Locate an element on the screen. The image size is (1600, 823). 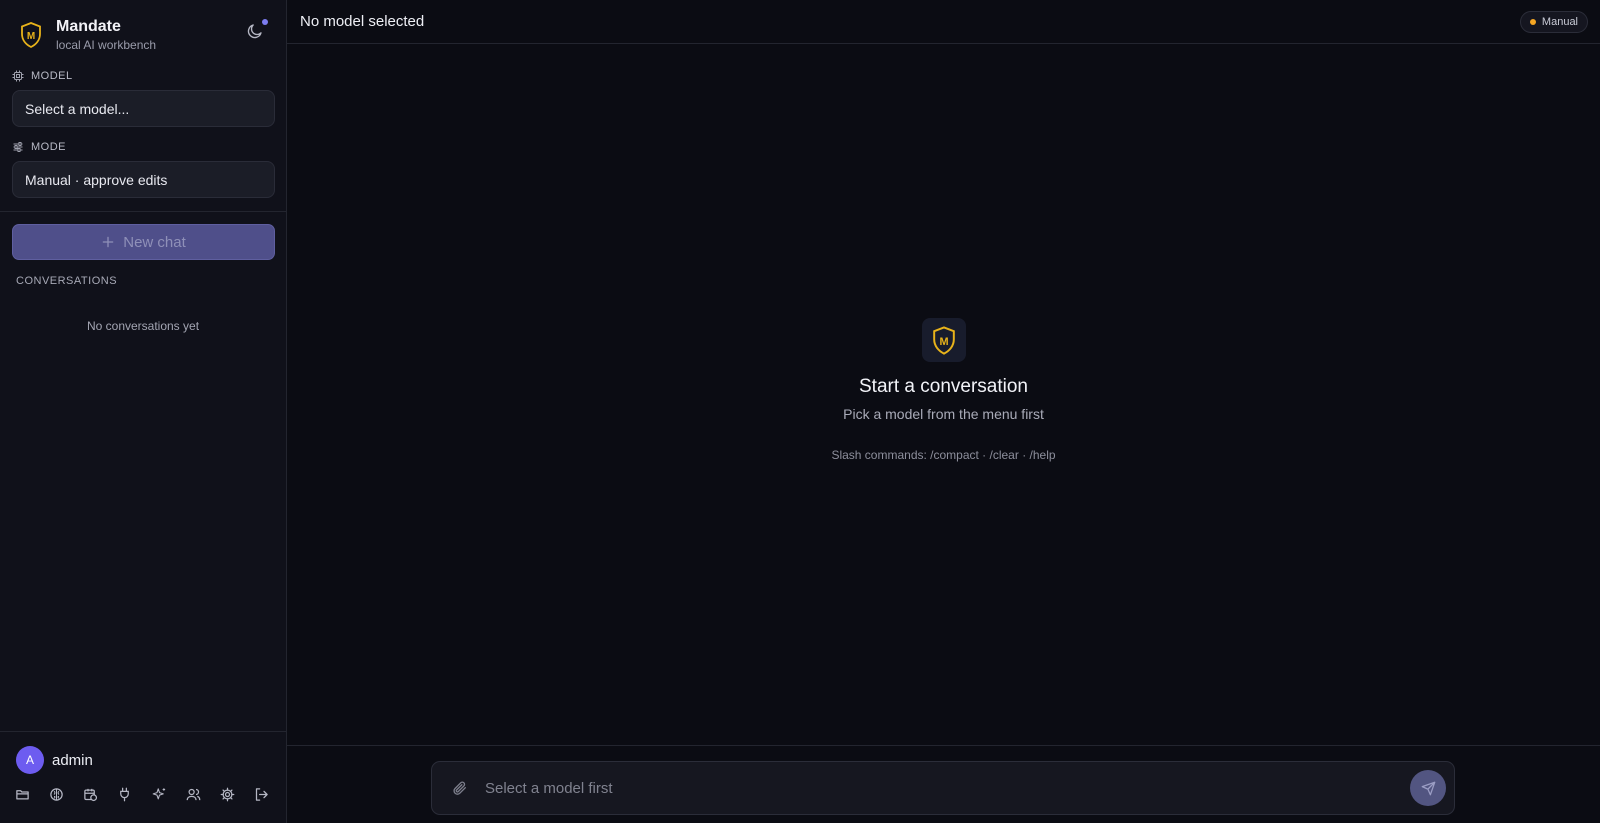
mode-section-label: MODE is located at coordinates (143, 147).